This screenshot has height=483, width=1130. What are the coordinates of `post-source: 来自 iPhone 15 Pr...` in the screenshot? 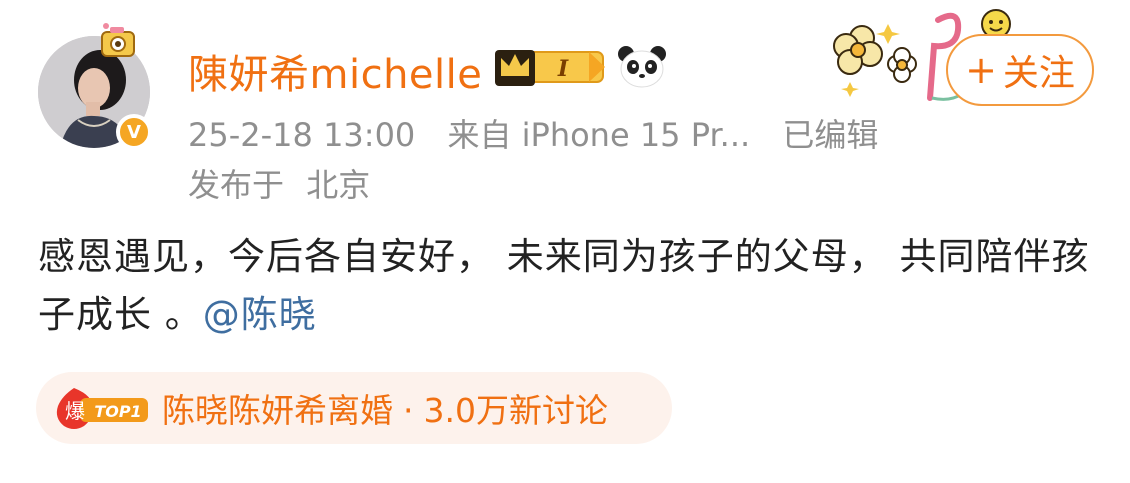 It's located at (599, 135).